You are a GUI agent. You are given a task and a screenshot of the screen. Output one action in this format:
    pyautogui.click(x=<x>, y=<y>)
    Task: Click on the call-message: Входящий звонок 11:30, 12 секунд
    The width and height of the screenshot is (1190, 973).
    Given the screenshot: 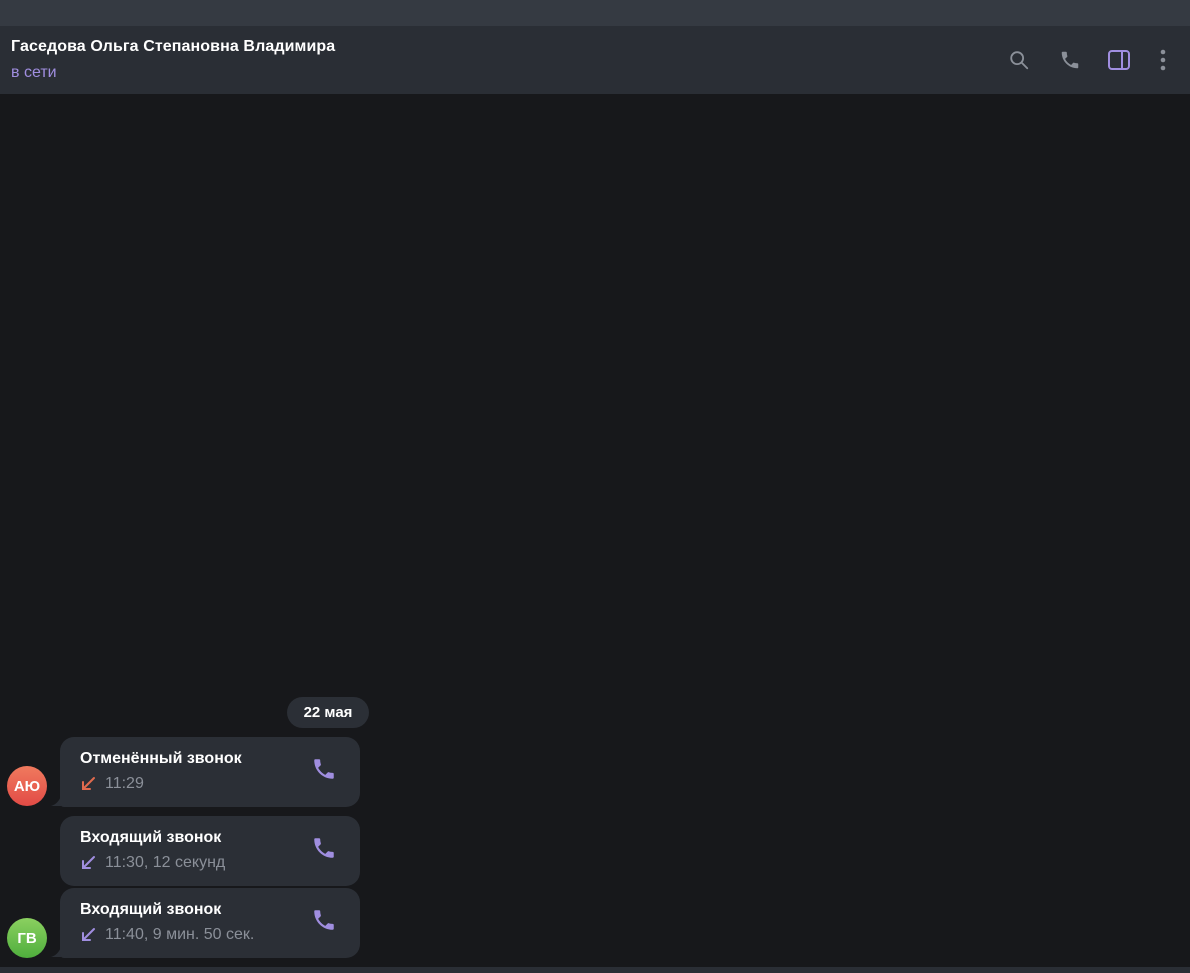 What is the action you would take?
    pyautogui.click(x=210, y=851)
    